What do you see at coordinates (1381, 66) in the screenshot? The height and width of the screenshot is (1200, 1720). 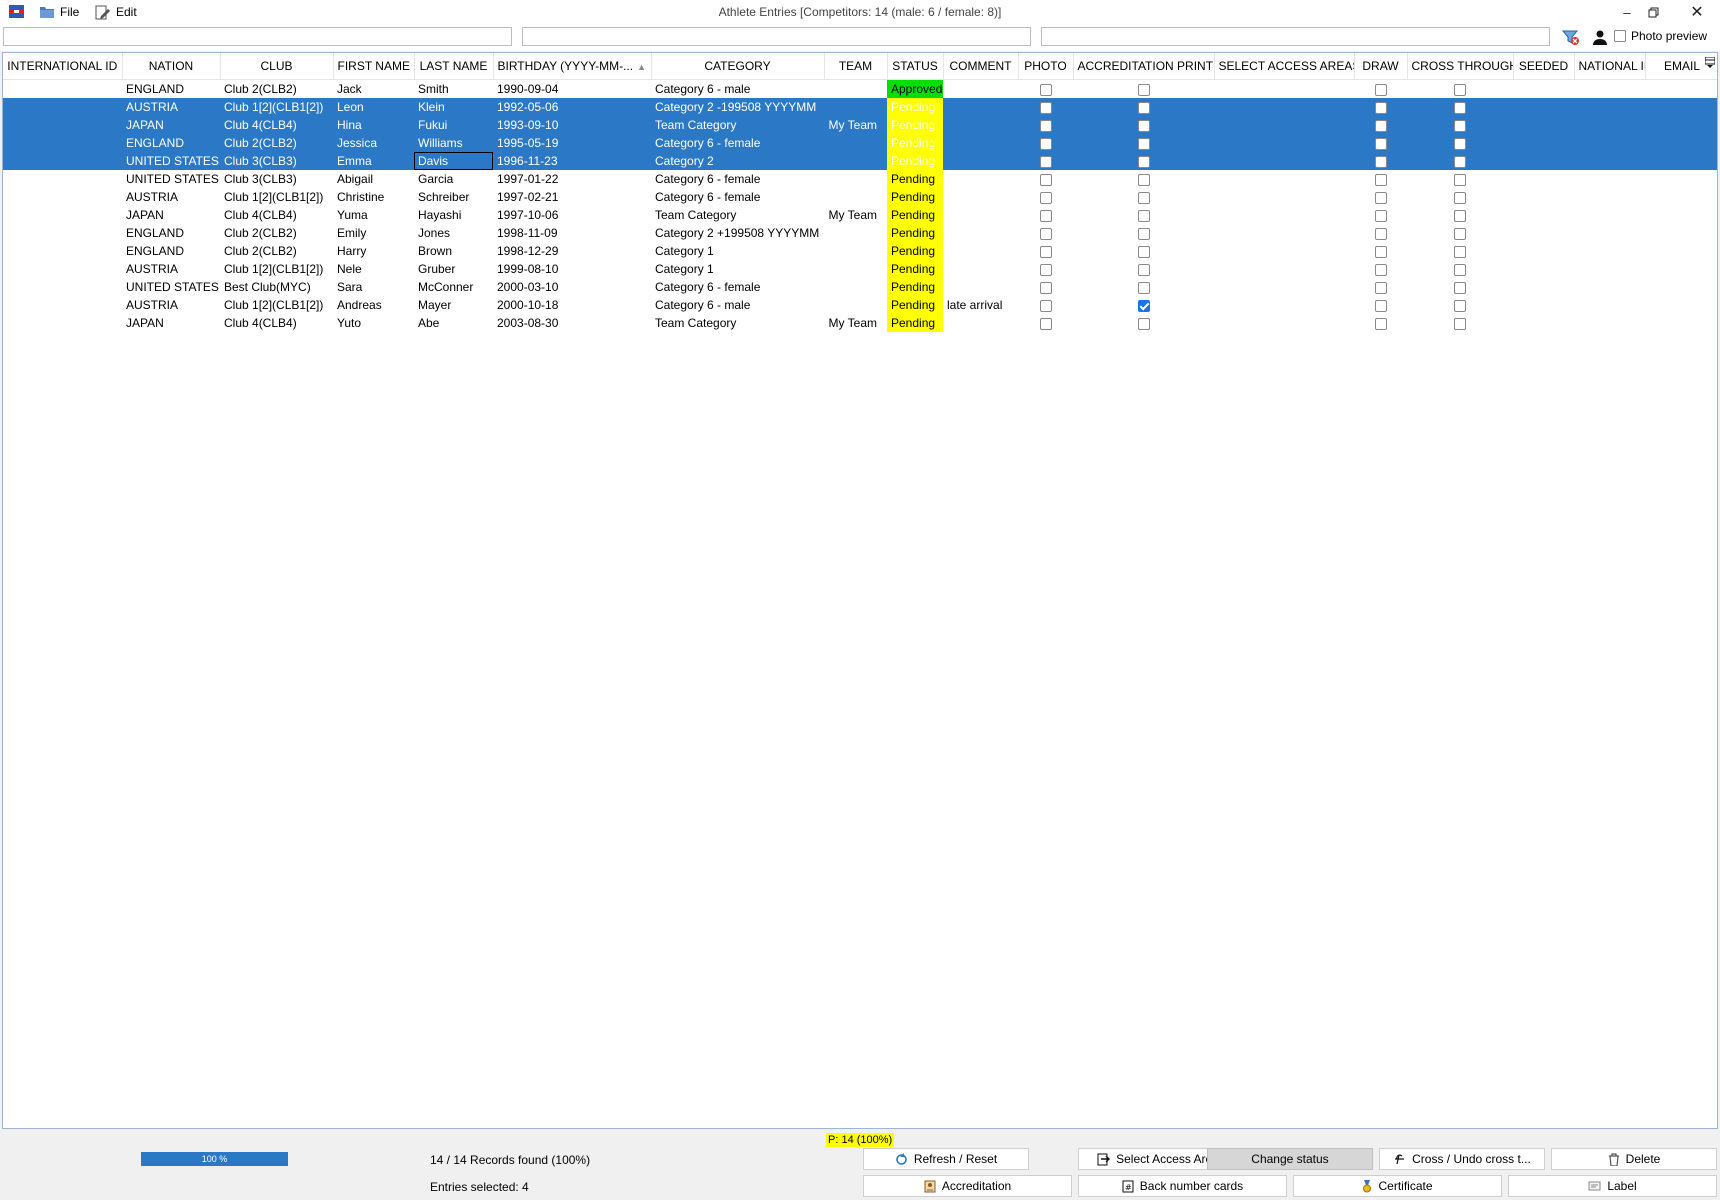 I see `column-header: DRAW` at bounding box center [1381, 66].